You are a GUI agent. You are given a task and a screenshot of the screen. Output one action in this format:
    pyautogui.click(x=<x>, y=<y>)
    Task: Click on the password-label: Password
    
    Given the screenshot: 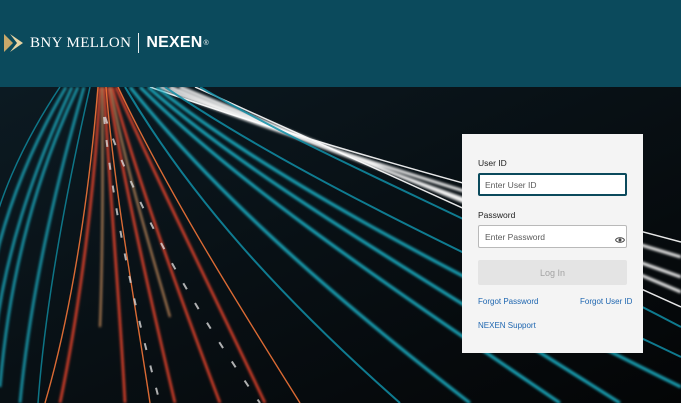 What is the action you would take?
    pyautogui.click(x=497, y=215)
    